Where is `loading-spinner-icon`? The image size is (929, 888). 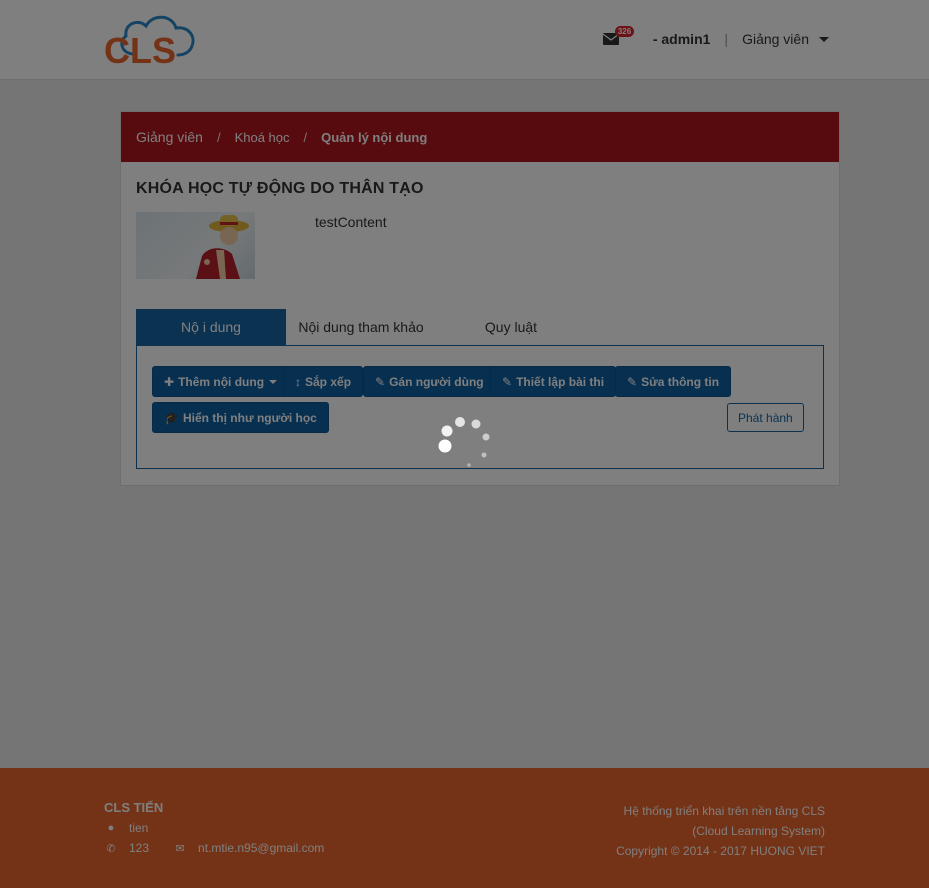 loading-spinner-icon is located at coordinates (464, 442).